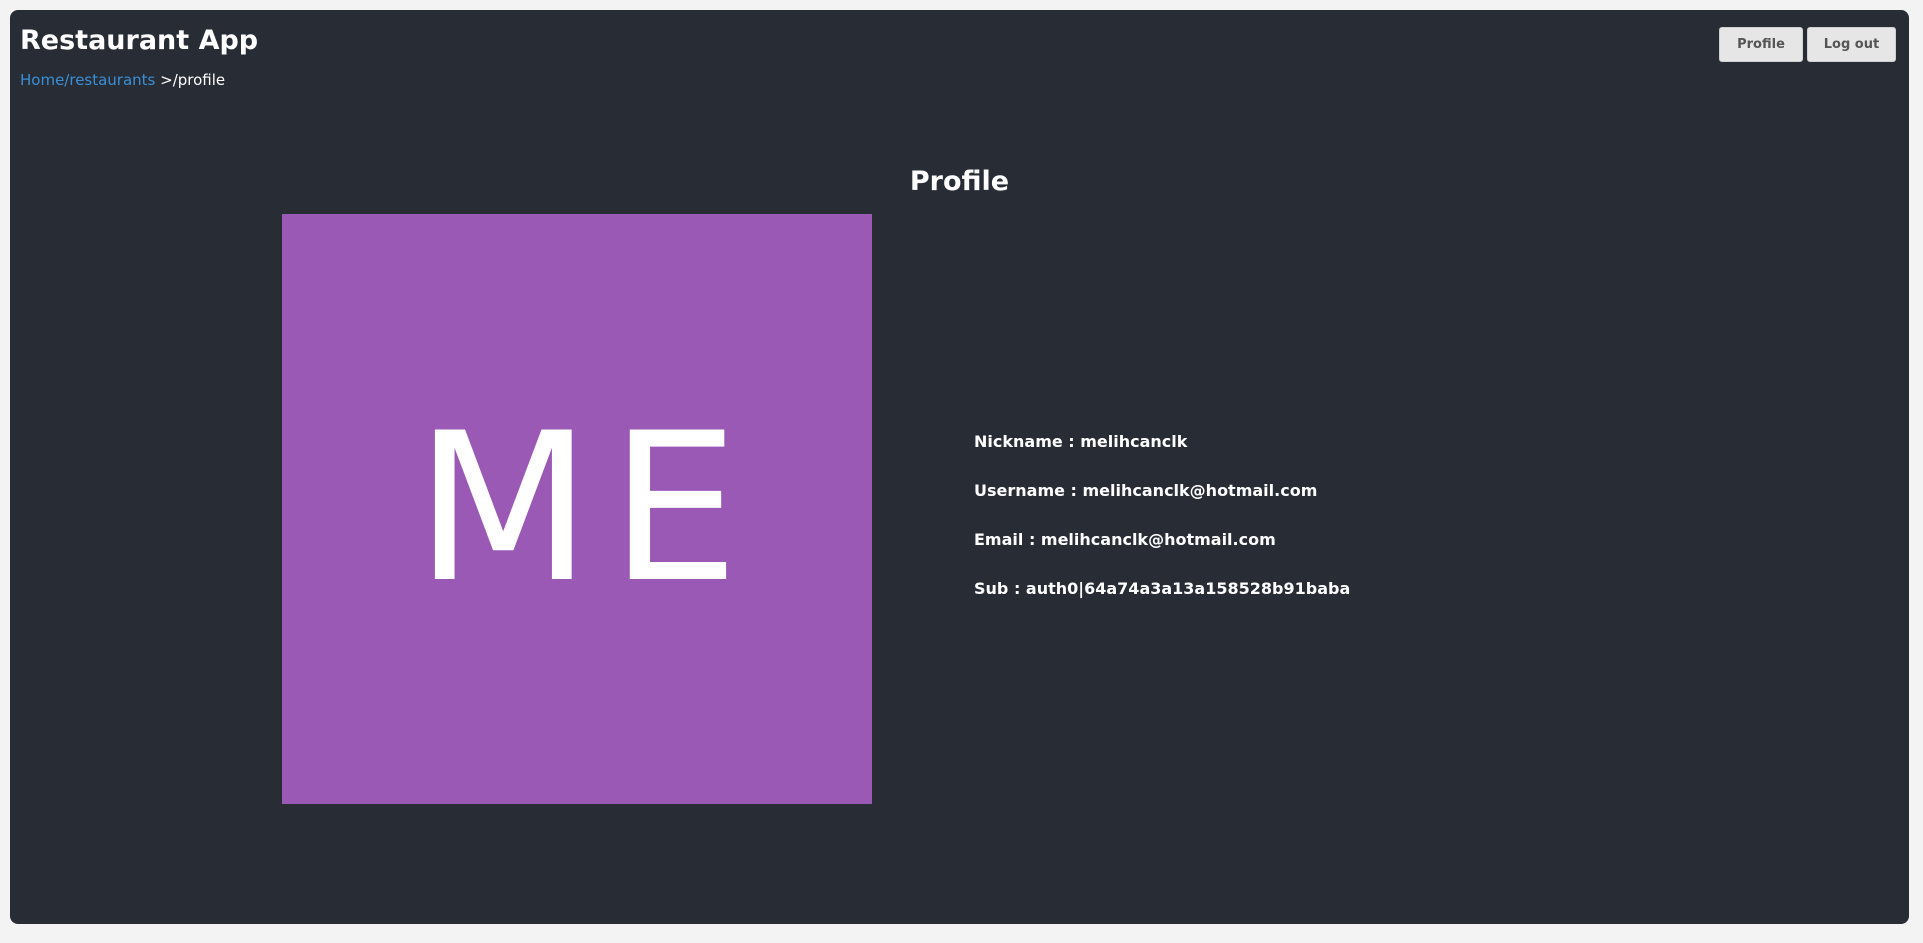 This screenshot has height=943, width=1923. What do you see at coordinates (1125, 539) in the screenshot?
I see `email-field: Email : melihcanclk@hotmail.com` at bounding box center [1125, 539].